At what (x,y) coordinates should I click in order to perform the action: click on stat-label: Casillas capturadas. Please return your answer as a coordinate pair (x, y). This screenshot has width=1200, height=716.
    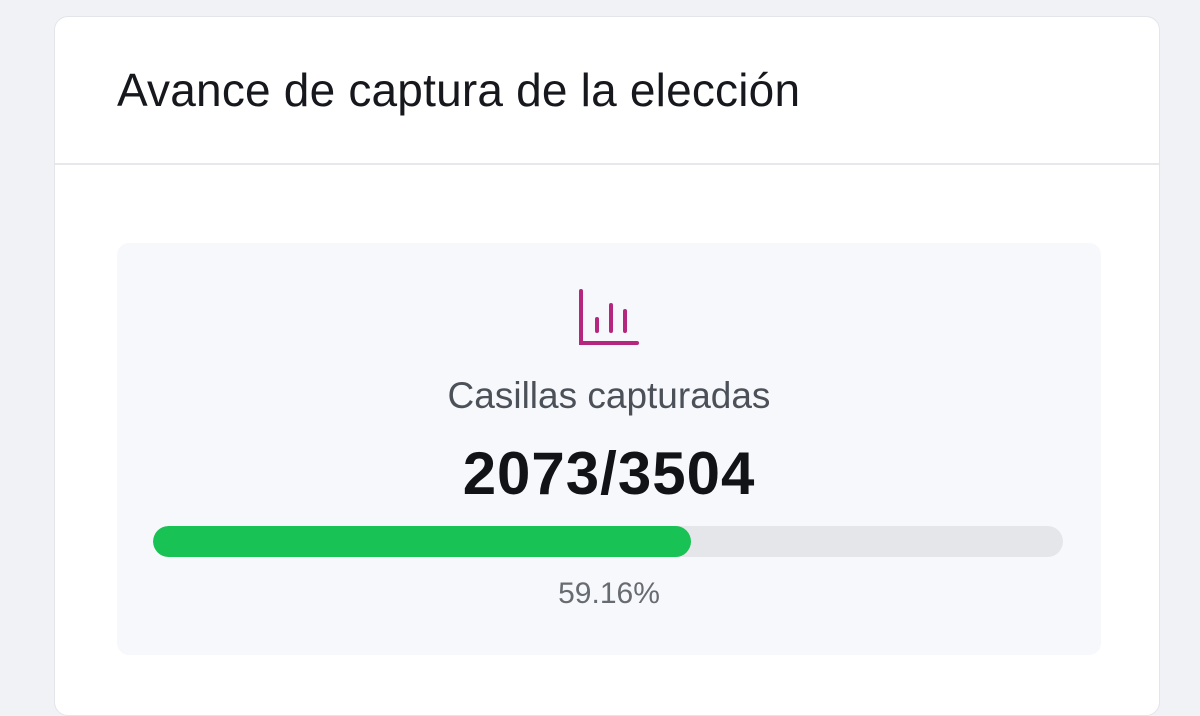
    Looking at the image, I should click on (609, 395).